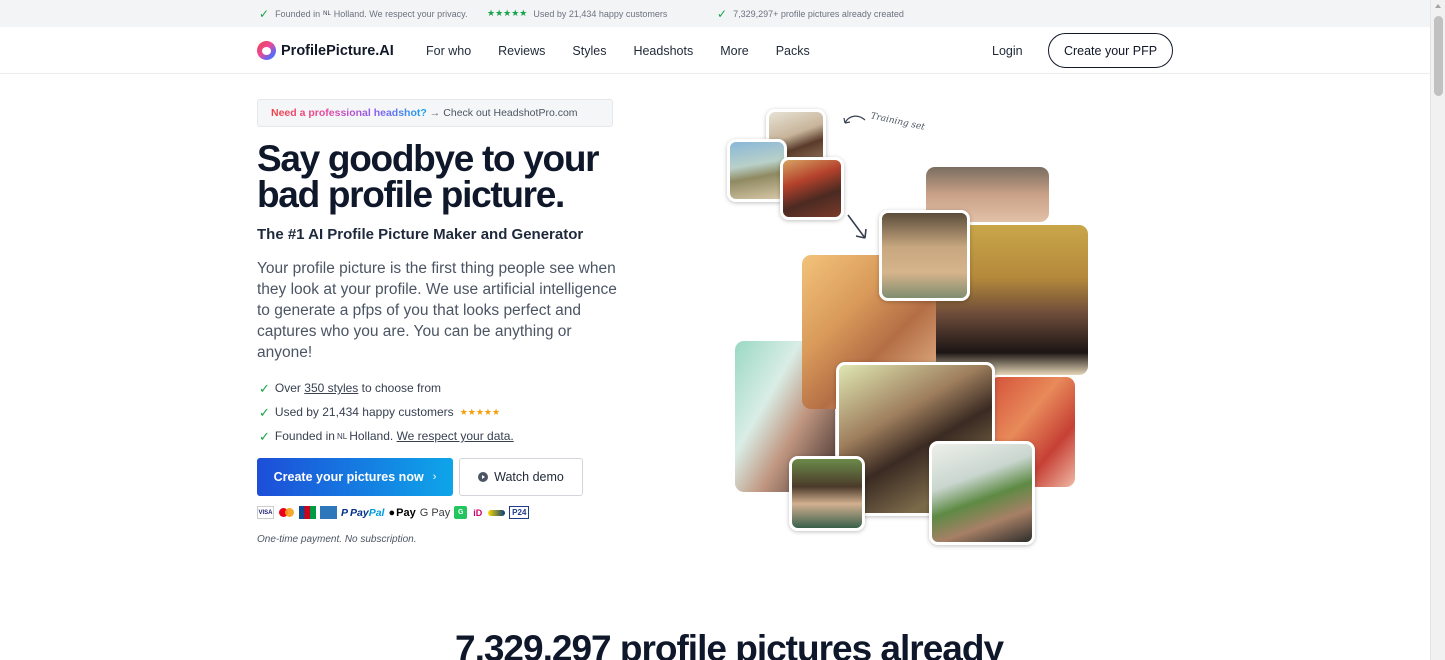  What do you see at coordinates (529, 477) in the screenshot?
I see `watch-demo-label: Watch demo` at bounding box center [529, 477].